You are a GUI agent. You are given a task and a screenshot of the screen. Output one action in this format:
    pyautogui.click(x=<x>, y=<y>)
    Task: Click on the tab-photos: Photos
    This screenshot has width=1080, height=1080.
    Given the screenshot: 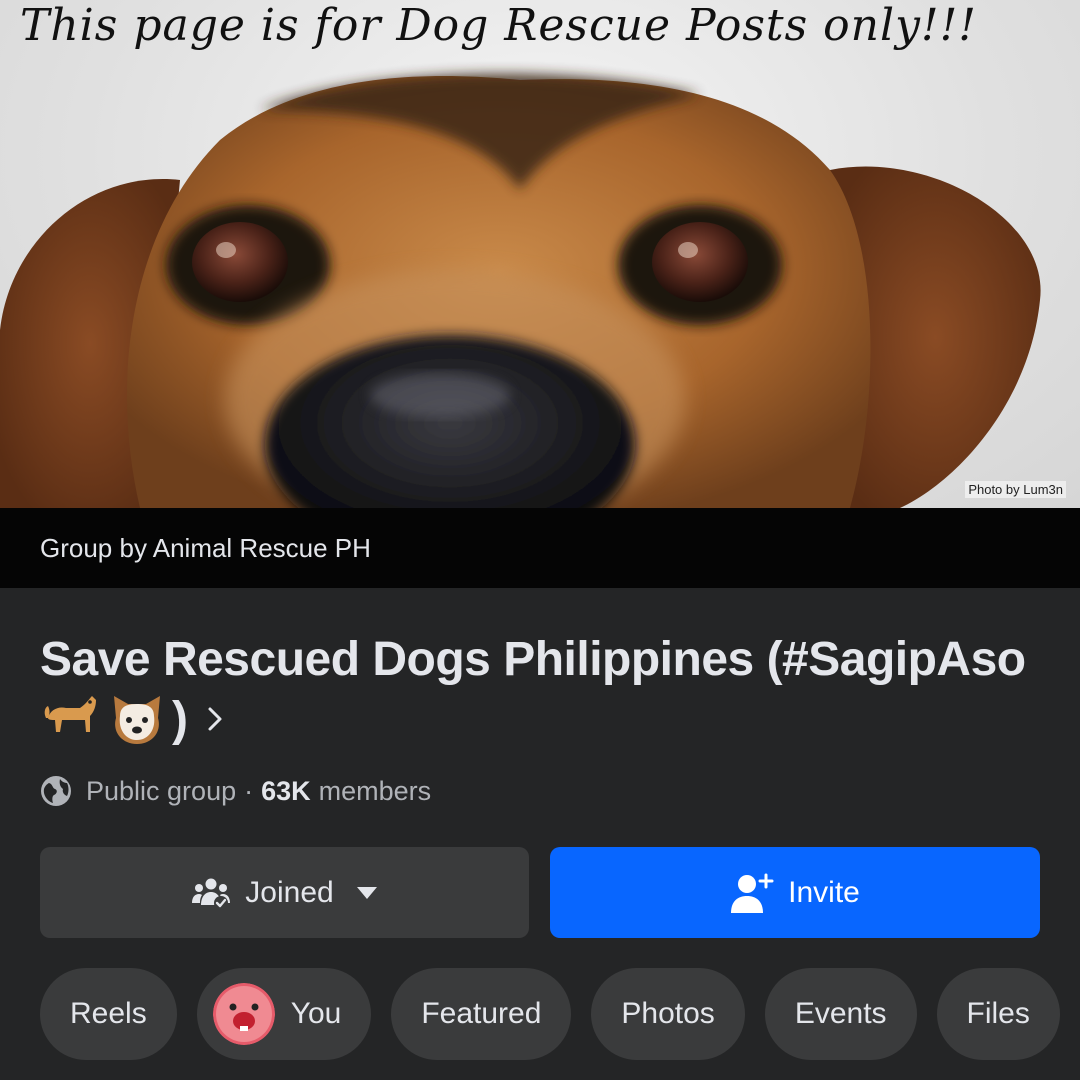 What is the action you would take?
    pyautogui.click(x=668, y=1014)
    